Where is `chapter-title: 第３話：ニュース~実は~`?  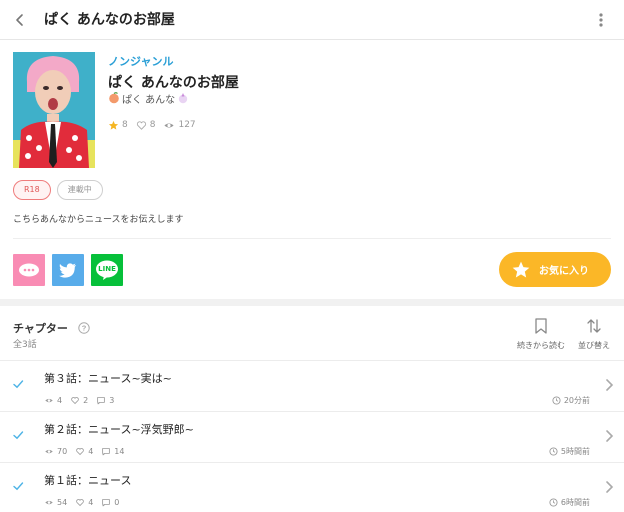
chapter-title: 第３話：ニュース~実は~ is located at coordinates (108, 378).